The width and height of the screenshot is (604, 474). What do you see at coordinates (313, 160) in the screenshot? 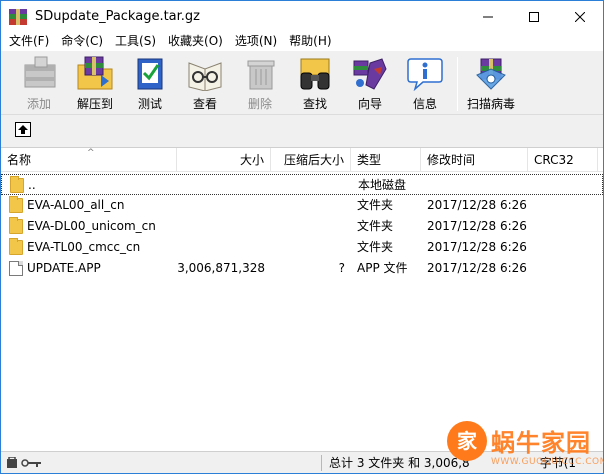
I see `column-packed-label: 压缩后大小` at bounding box center [313, 160].